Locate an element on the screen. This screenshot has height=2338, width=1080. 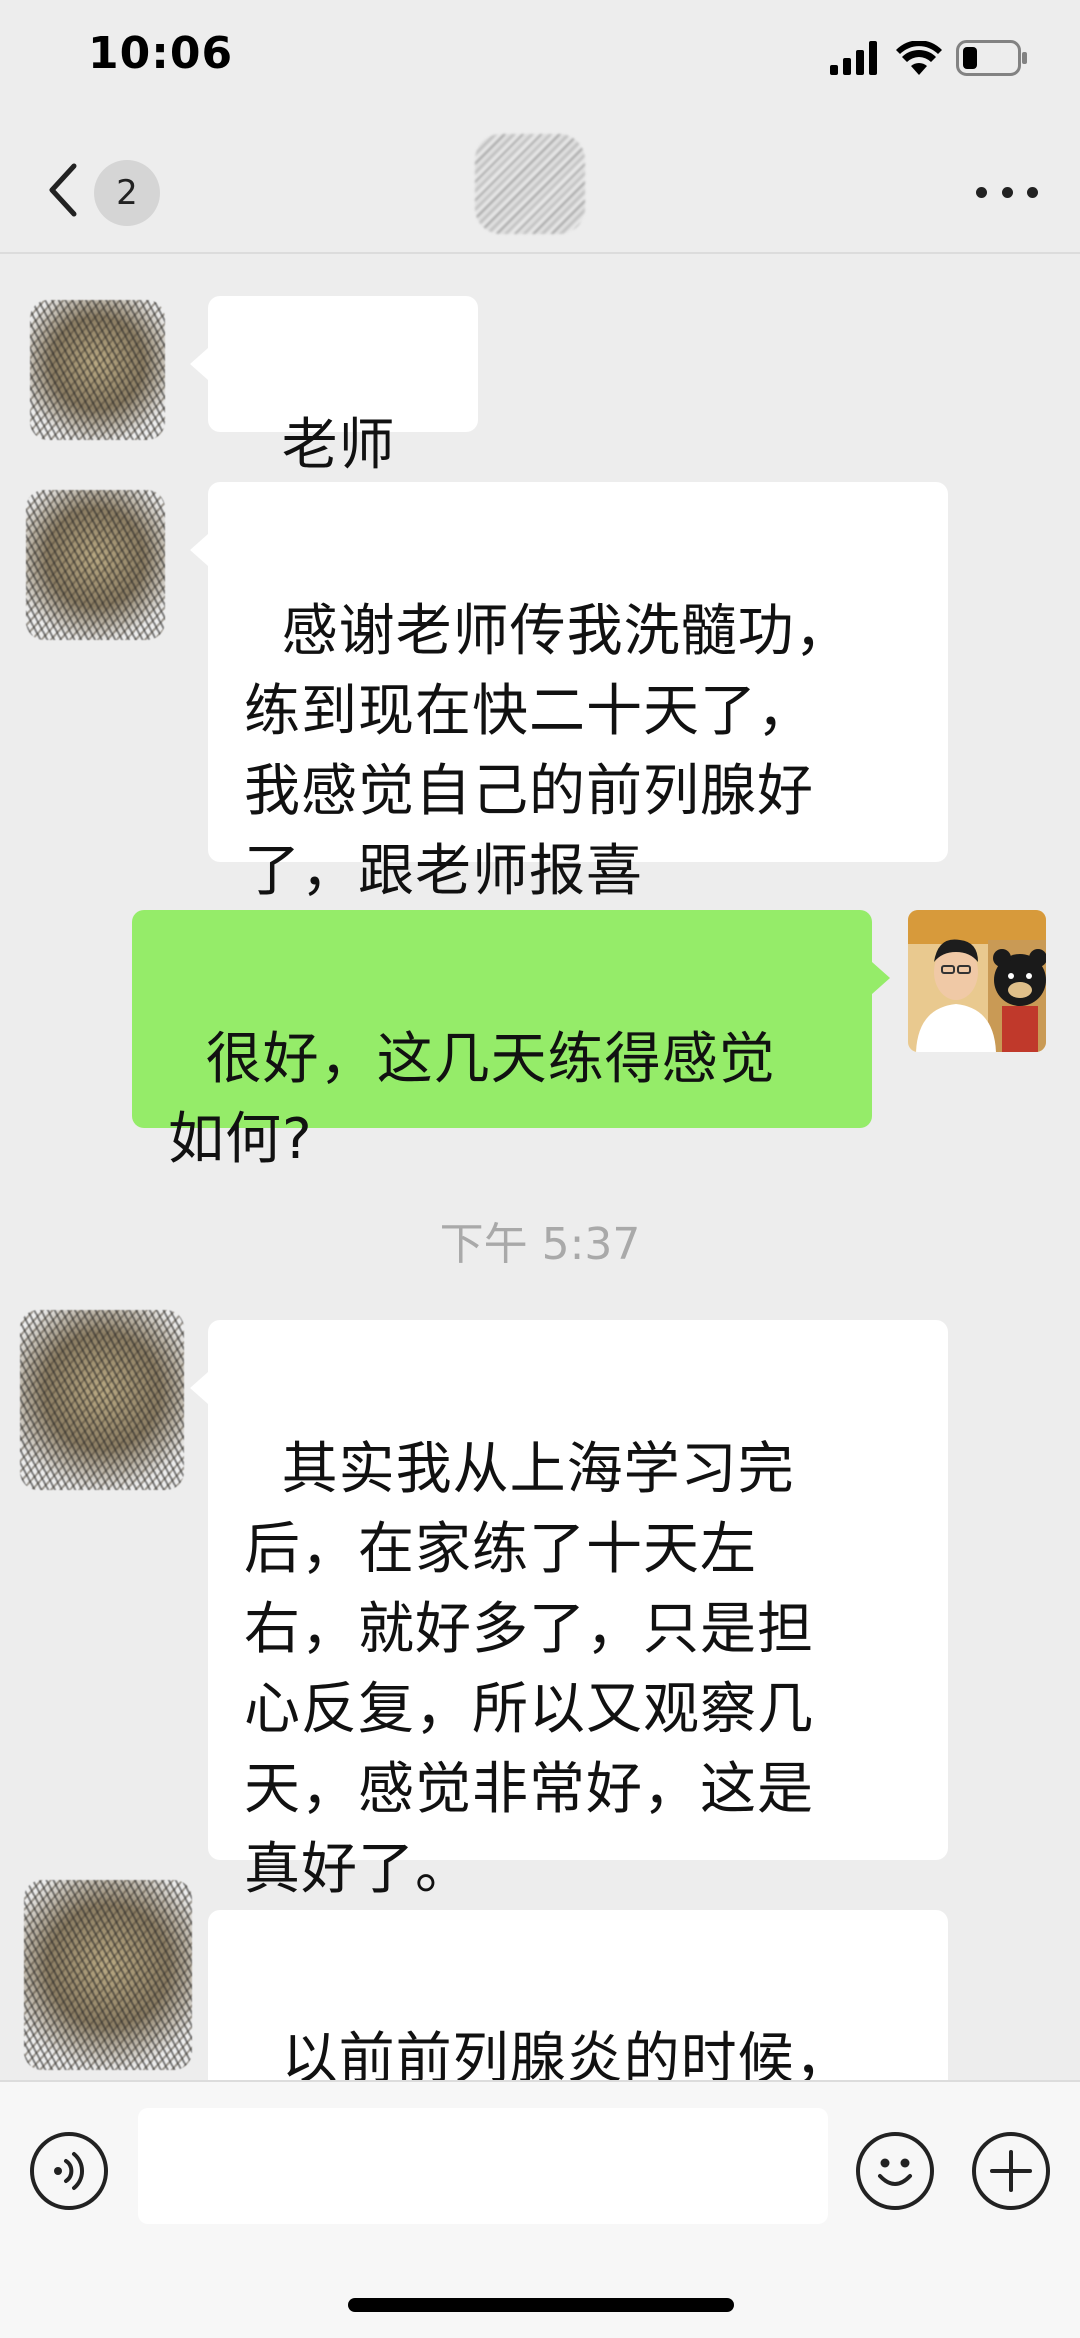
battery-icon is located at coordinates (991, 58).